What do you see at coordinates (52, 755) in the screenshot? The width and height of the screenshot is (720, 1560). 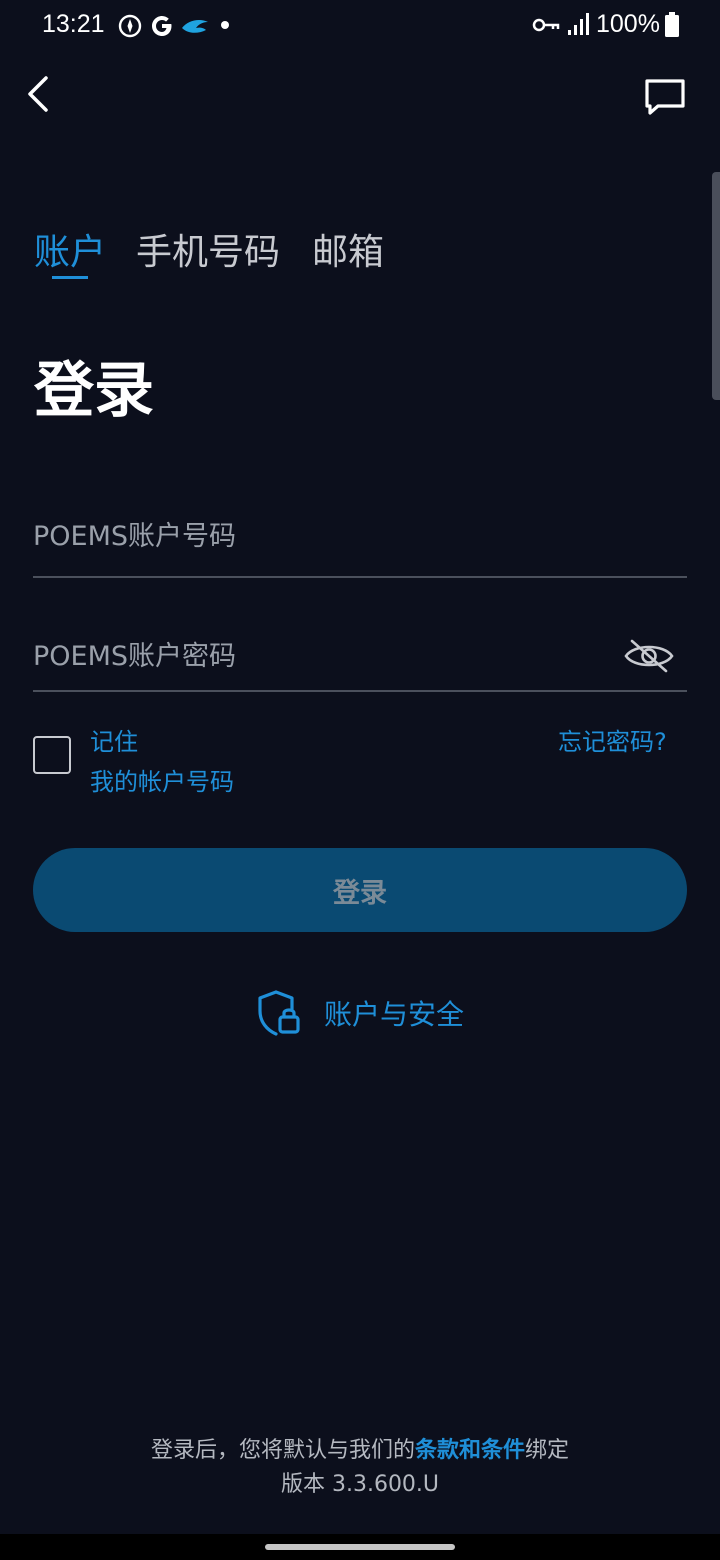 I see `remember-account-checkbox` at bounding box center [52, 755].